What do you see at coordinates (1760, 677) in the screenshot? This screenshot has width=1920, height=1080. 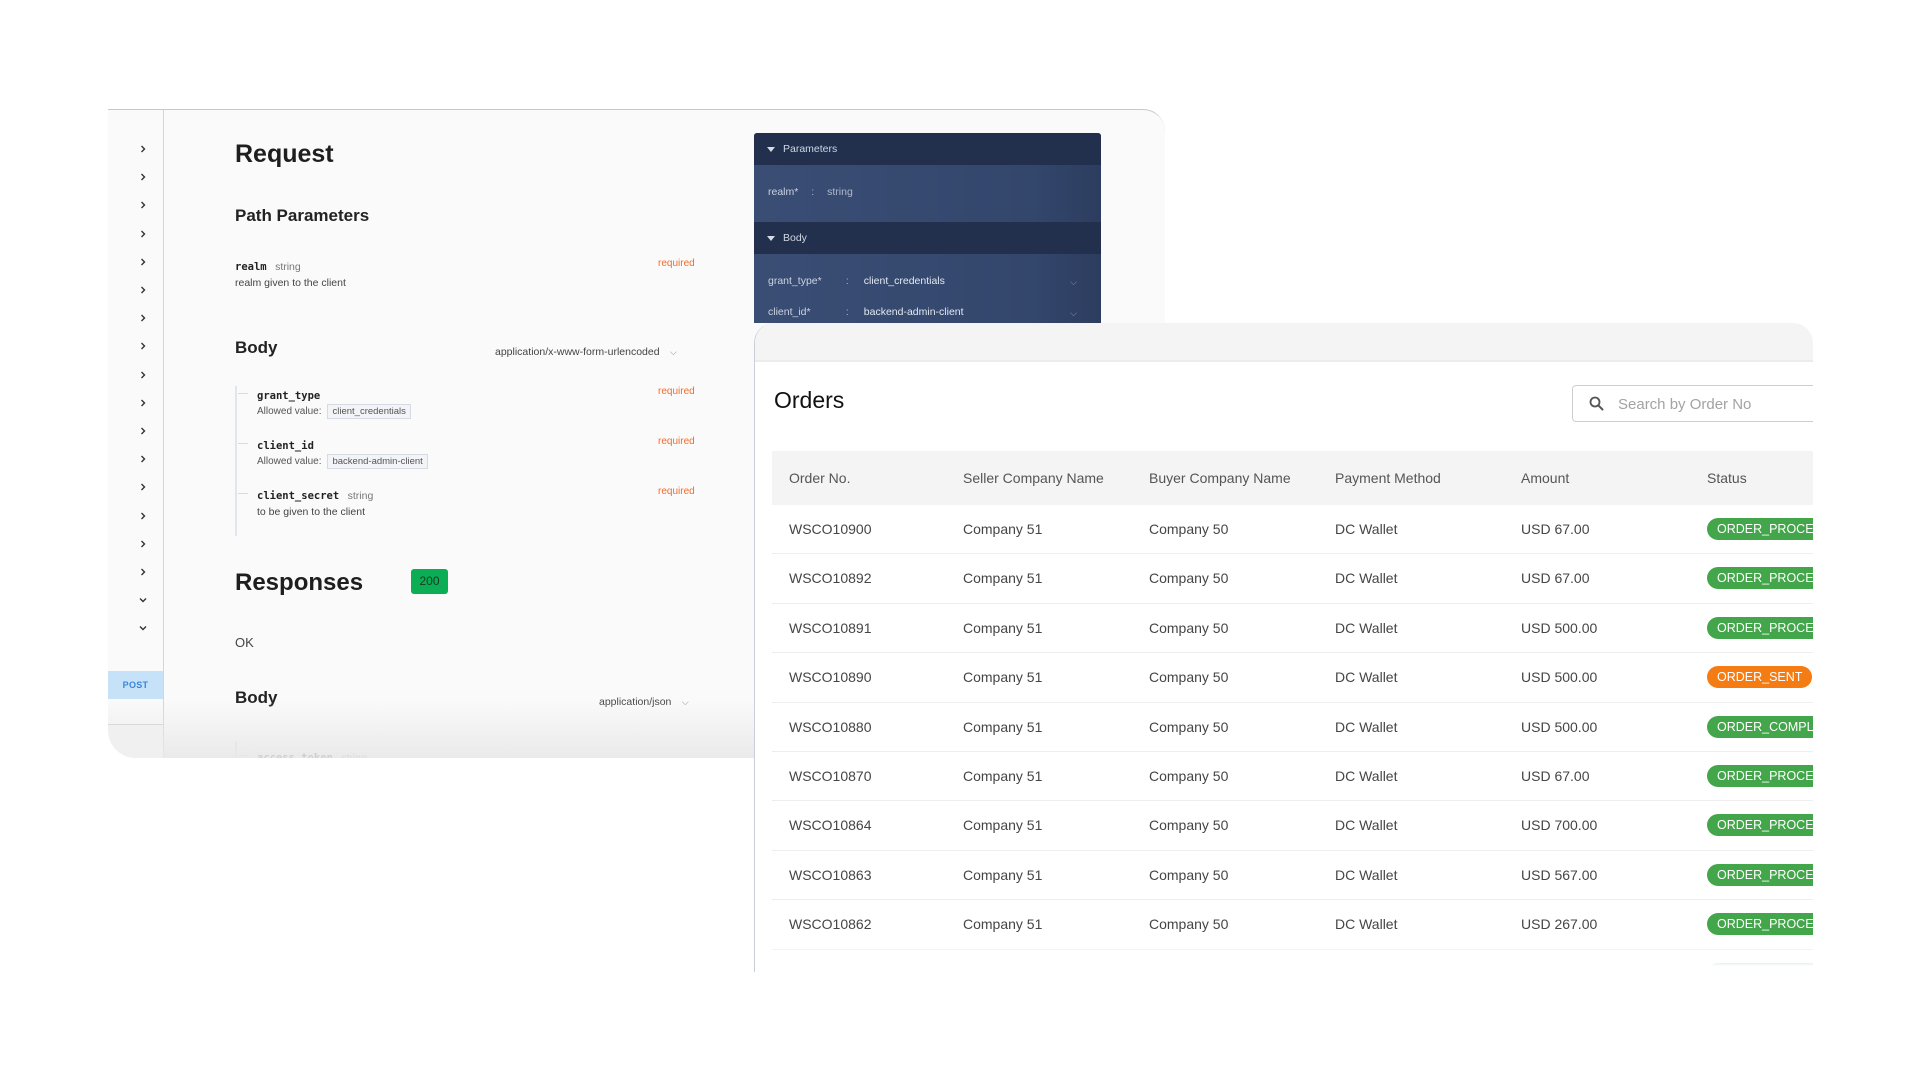 I see `status-badge: ORDER_SENT` at bounding box center [1760, 677].